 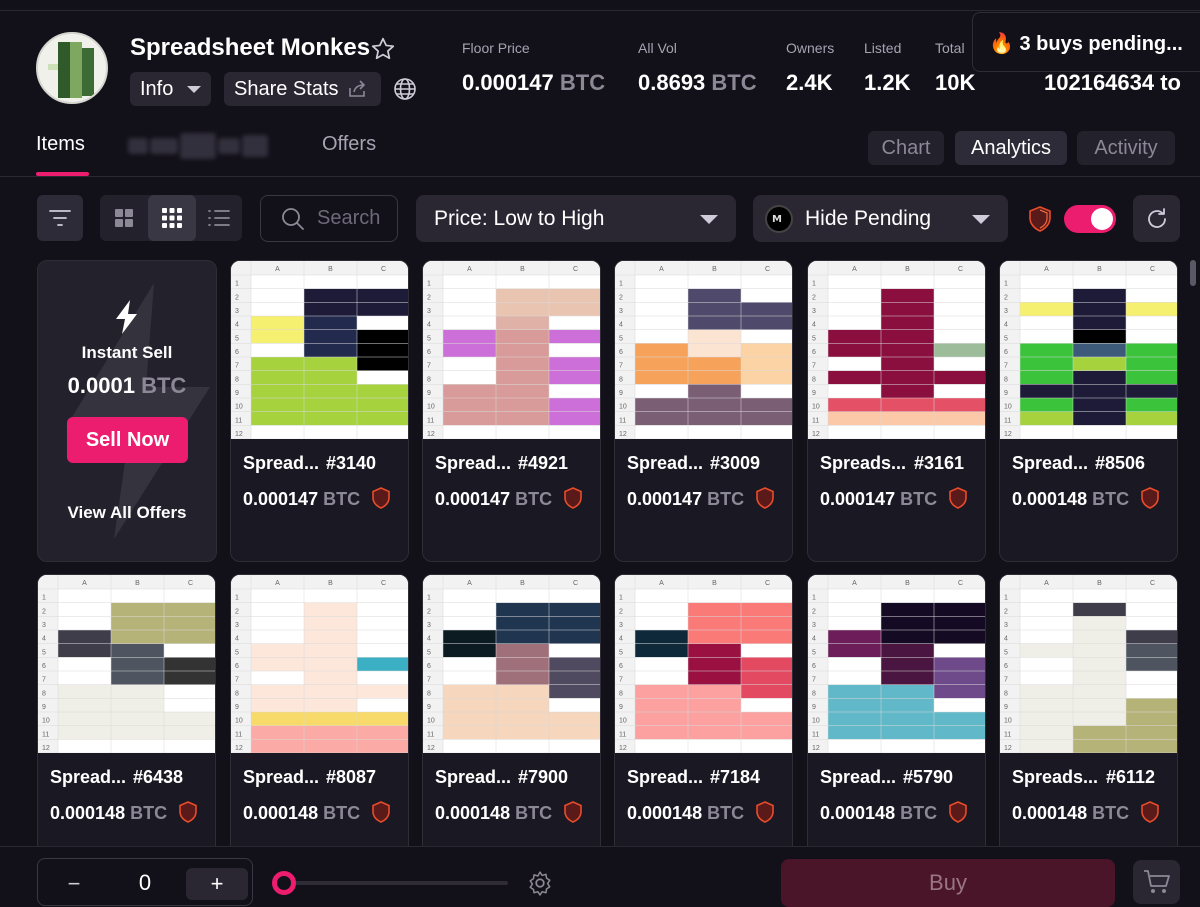 I want to click on nft-number: #7184, so click(x=735, y=777).